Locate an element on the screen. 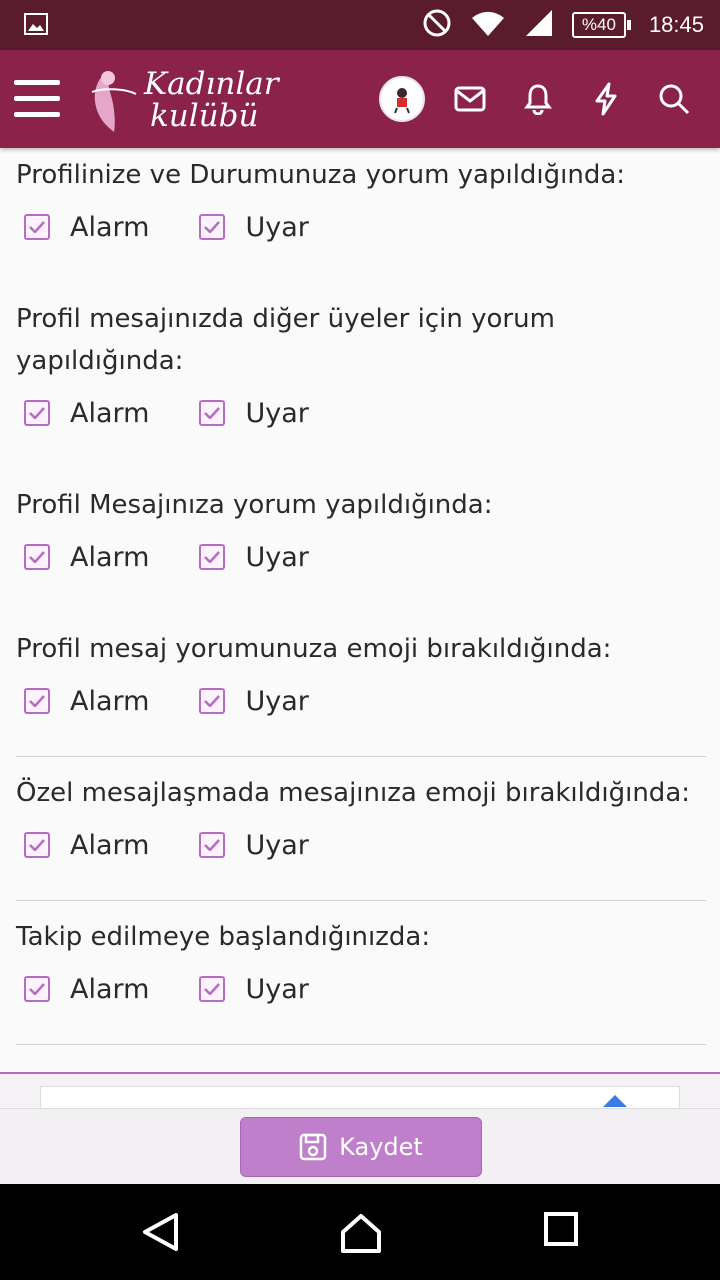 The image size is (720, 1280). app-header: Kadınlar kulübü is located at coordinates (360, 99).